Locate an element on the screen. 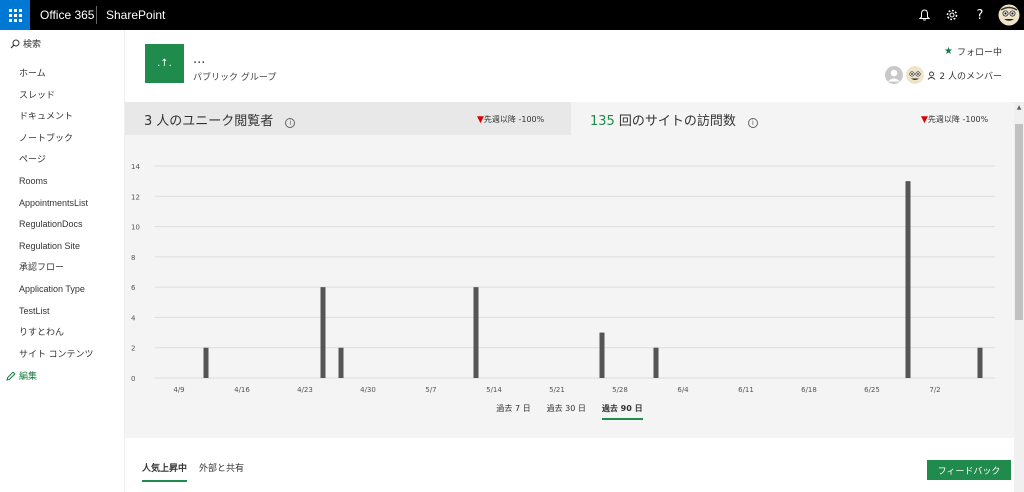  settings-button is located at coordinates (952, 15).